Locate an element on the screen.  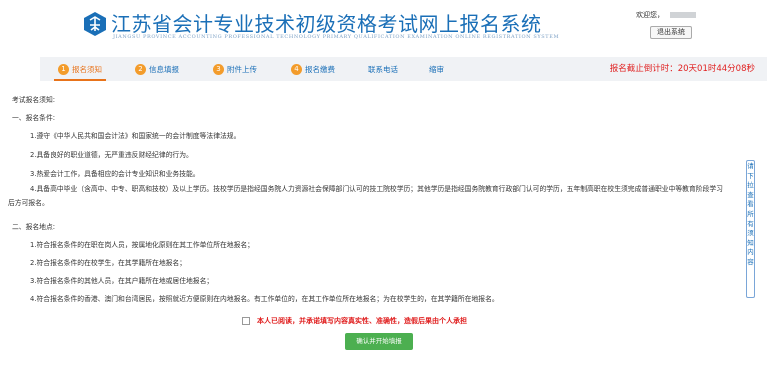
welcome-label: 欢迎您， is located at coordinates (650, 15).